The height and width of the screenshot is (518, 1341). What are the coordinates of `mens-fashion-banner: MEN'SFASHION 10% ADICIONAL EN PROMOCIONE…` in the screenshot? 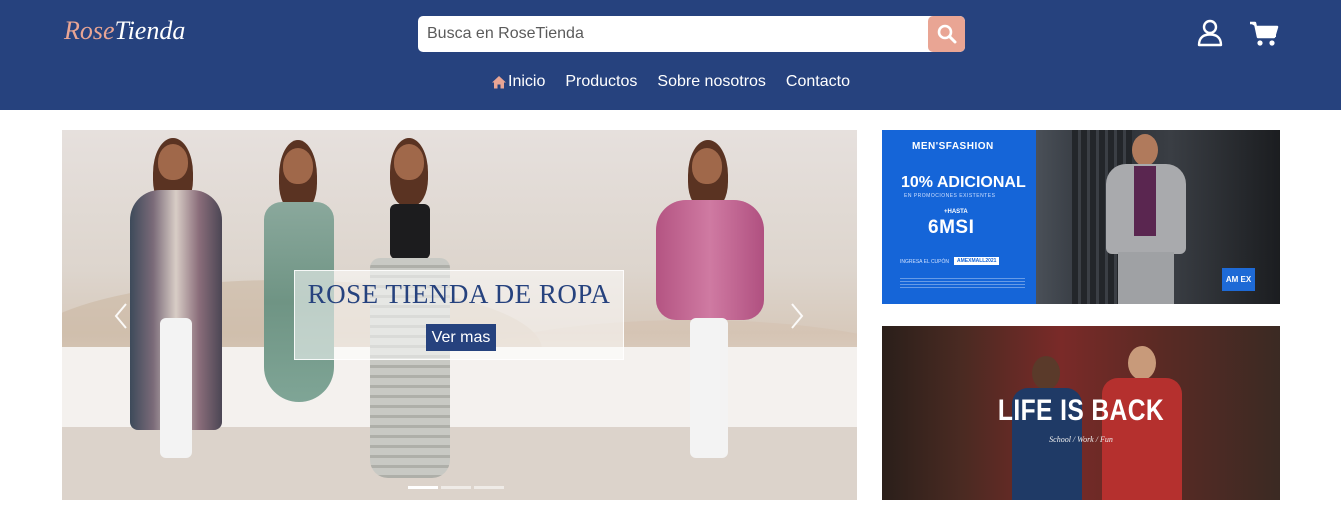 It's located at (1081, 217).